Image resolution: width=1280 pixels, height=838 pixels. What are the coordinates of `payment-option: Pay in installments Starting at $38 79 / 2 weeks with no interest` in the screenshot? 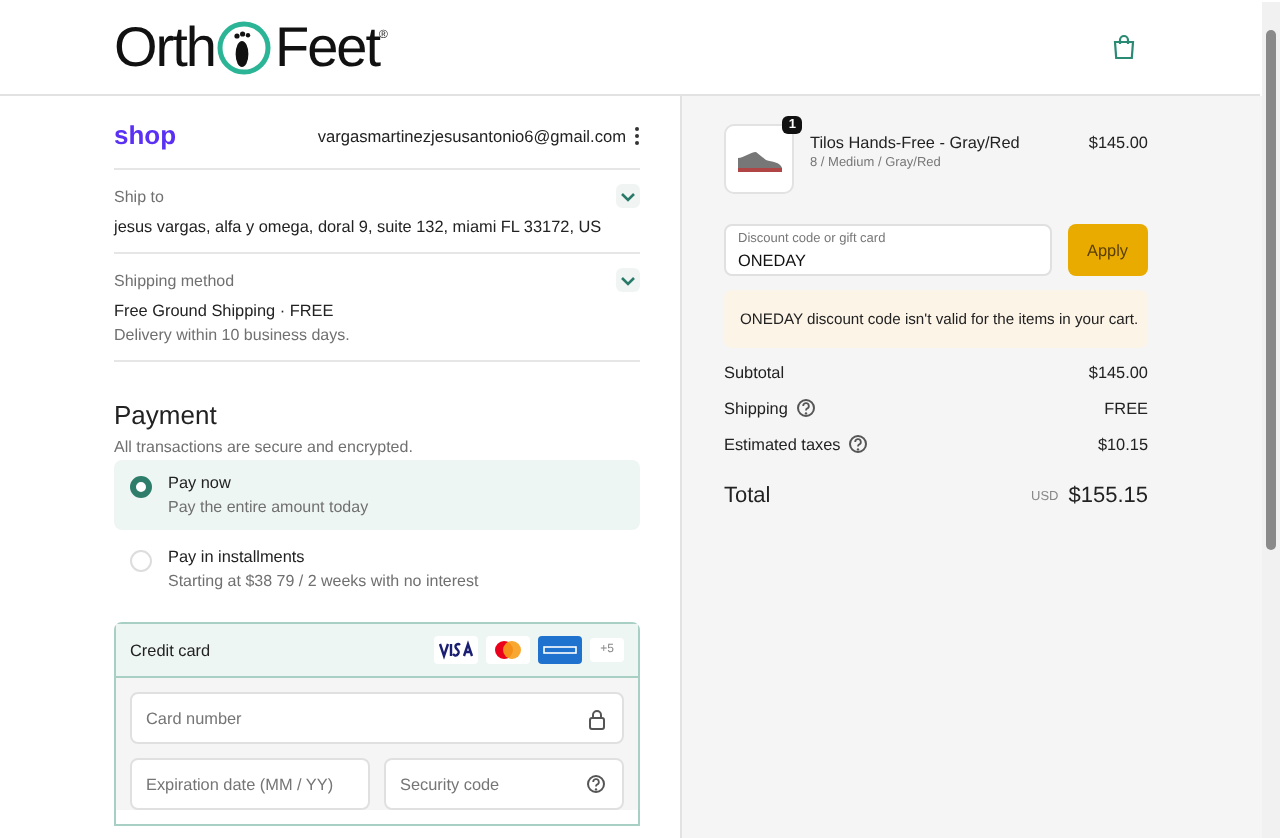 It's located at (377, 569).